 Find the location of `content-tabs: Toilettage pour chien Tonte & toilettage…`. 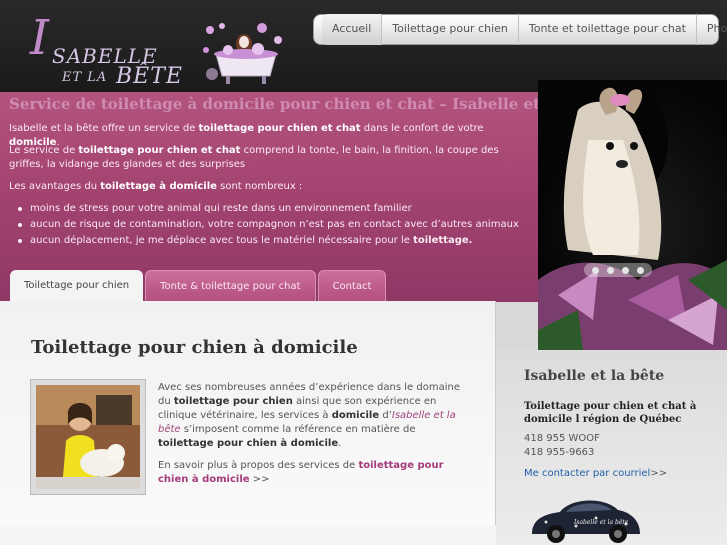

content-tabs: Toilettage pour chien Tonte & toilettage… is located at coordinates (198, 286).